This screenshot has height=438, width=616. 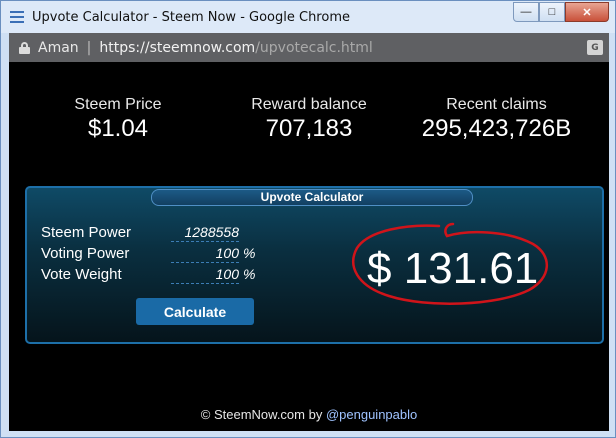 What do you see at coordinates (140, 233) in the screenshot?
I see `steem-power-row: Steem Power 1288558` at bounding box center [140, 233].